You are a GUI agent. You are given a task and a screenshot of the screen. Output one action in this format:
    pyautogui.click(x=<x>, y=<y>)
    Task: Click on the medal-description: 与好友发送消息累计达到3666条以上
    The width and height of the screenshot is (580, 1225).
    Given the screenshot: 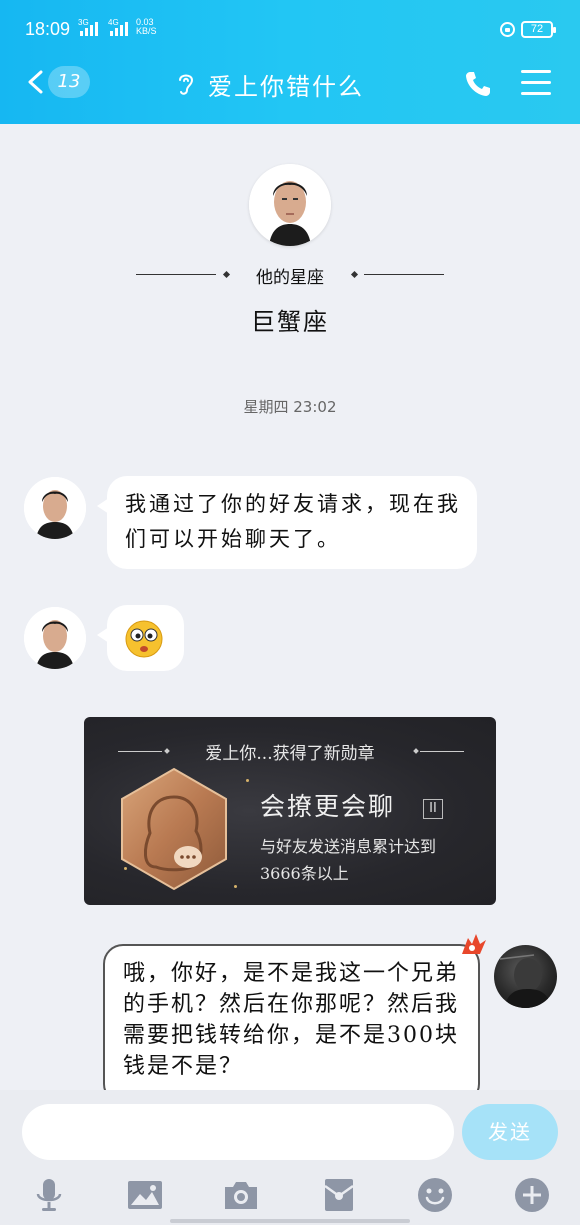 What is the action you would take?
    pyautogui.click(x=348, y=860)
    